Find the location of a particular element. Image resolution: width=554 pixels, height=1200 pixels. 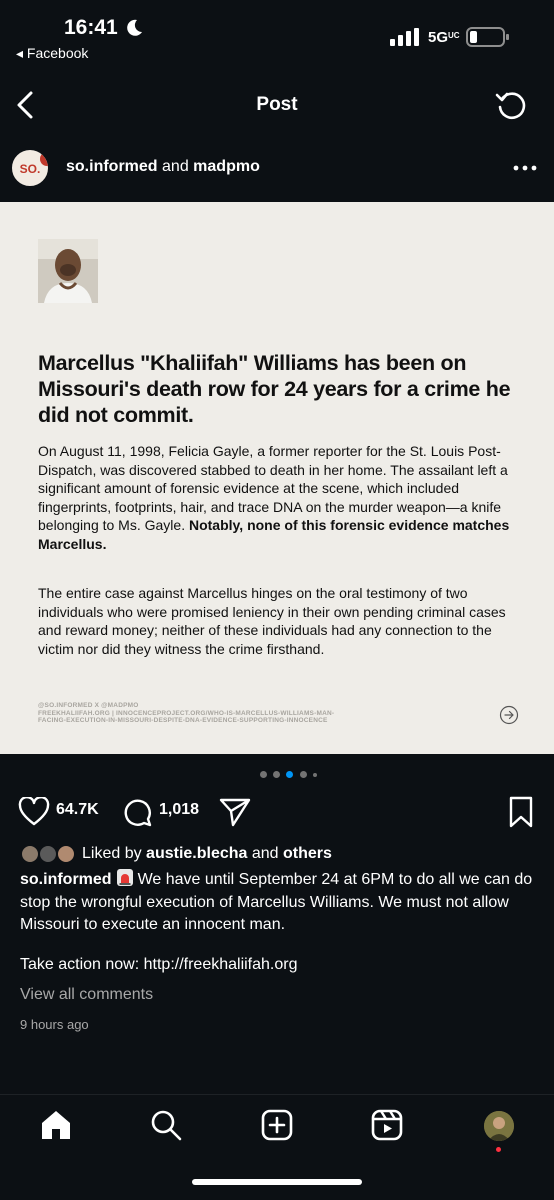

refresh-icon is located at coordinates (511, 105).